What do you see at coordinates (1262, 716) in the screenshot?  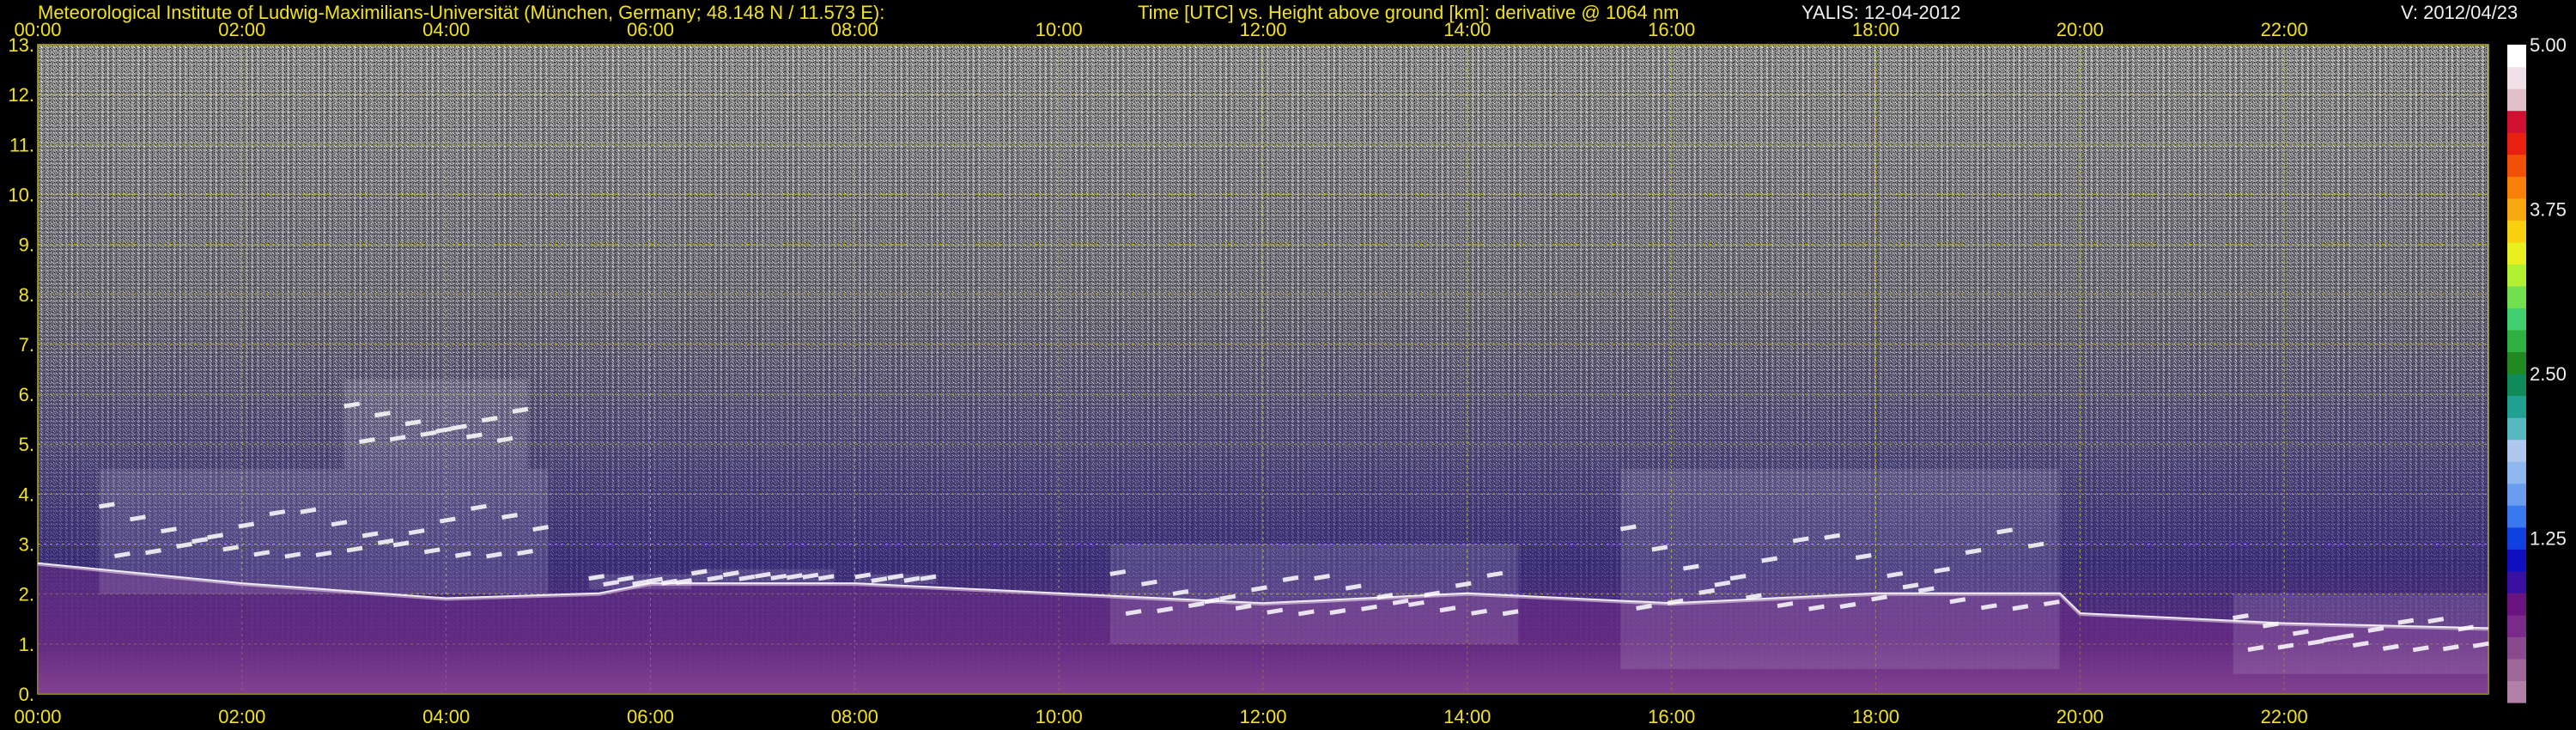 I see `x-tick-label-bottom: 12:00` at bounding box center [1262, 716].